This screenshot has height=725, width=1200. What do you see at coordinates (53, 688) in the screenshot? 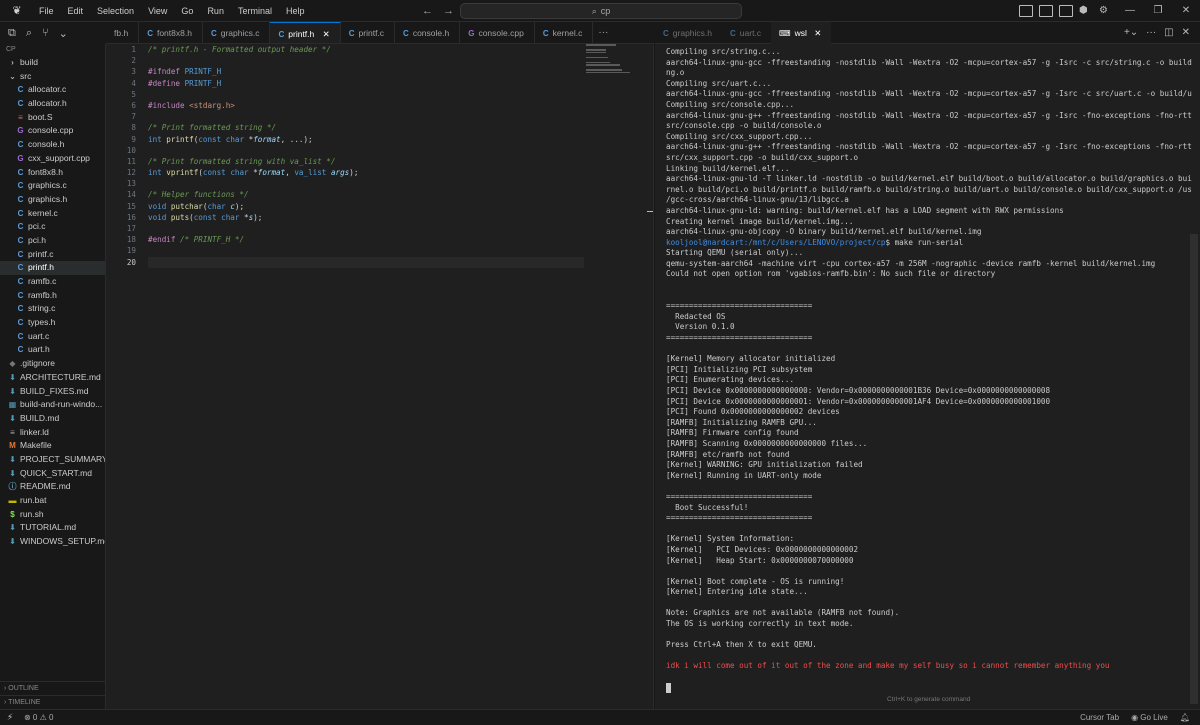
I see `outline-panel-header: › OUTLINE` at bounding box center [53, 688].